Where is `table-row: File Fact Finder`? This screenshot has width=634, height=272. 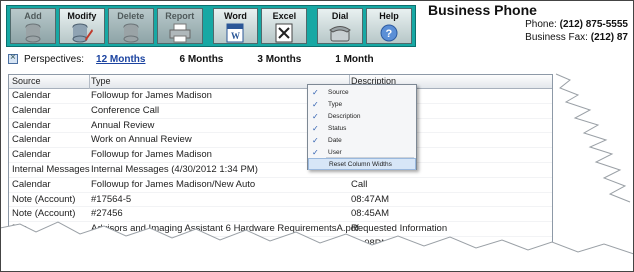 table-row: File Fact Finder is located at coordinates (280, 259).